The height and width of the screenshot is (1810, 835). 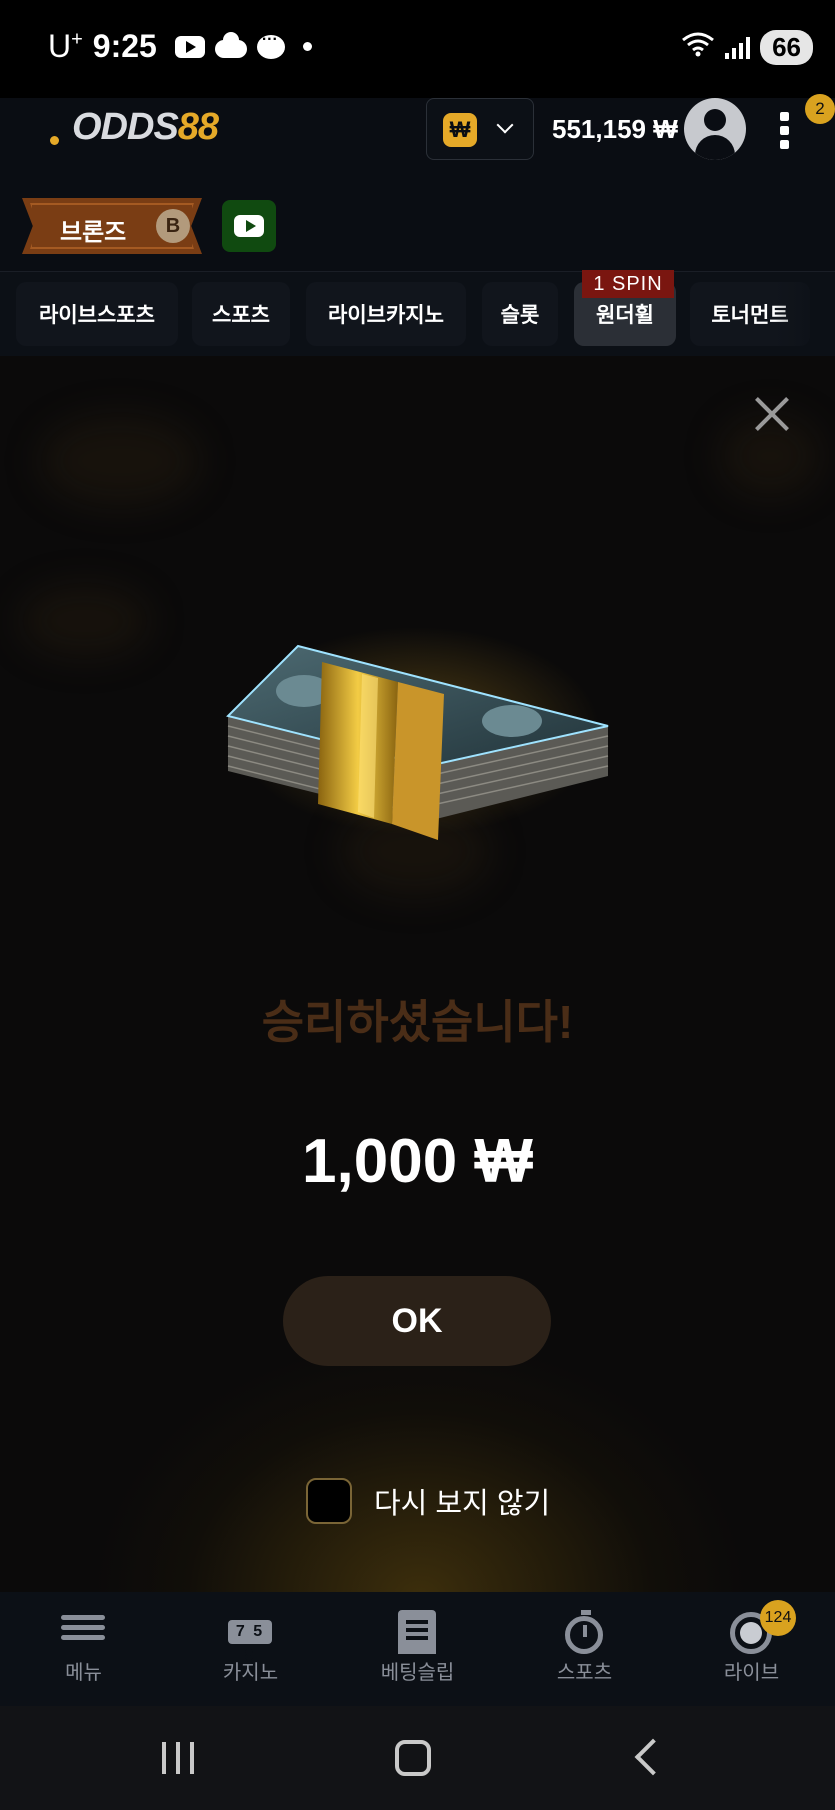 I want to click on bottom-nav-label: 라이브, so click(x=751, y=1673).